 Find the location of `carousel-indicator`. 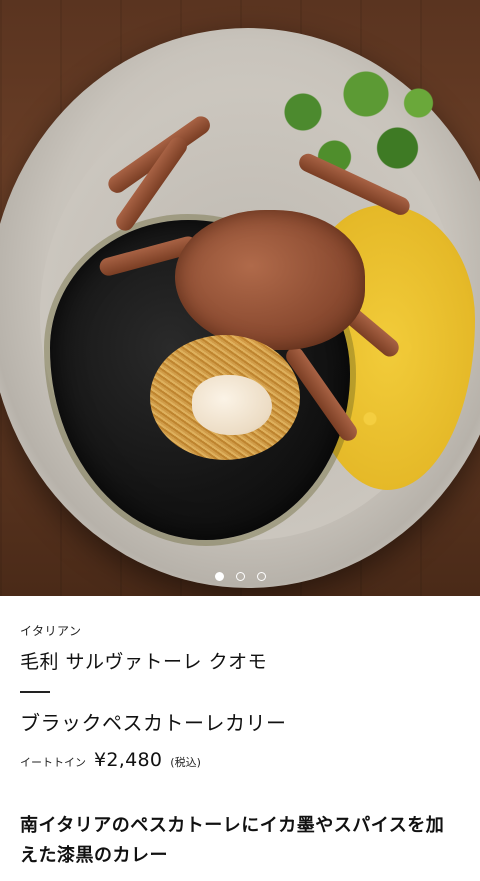

carousel-indicator is located at coordinates (240, 576).